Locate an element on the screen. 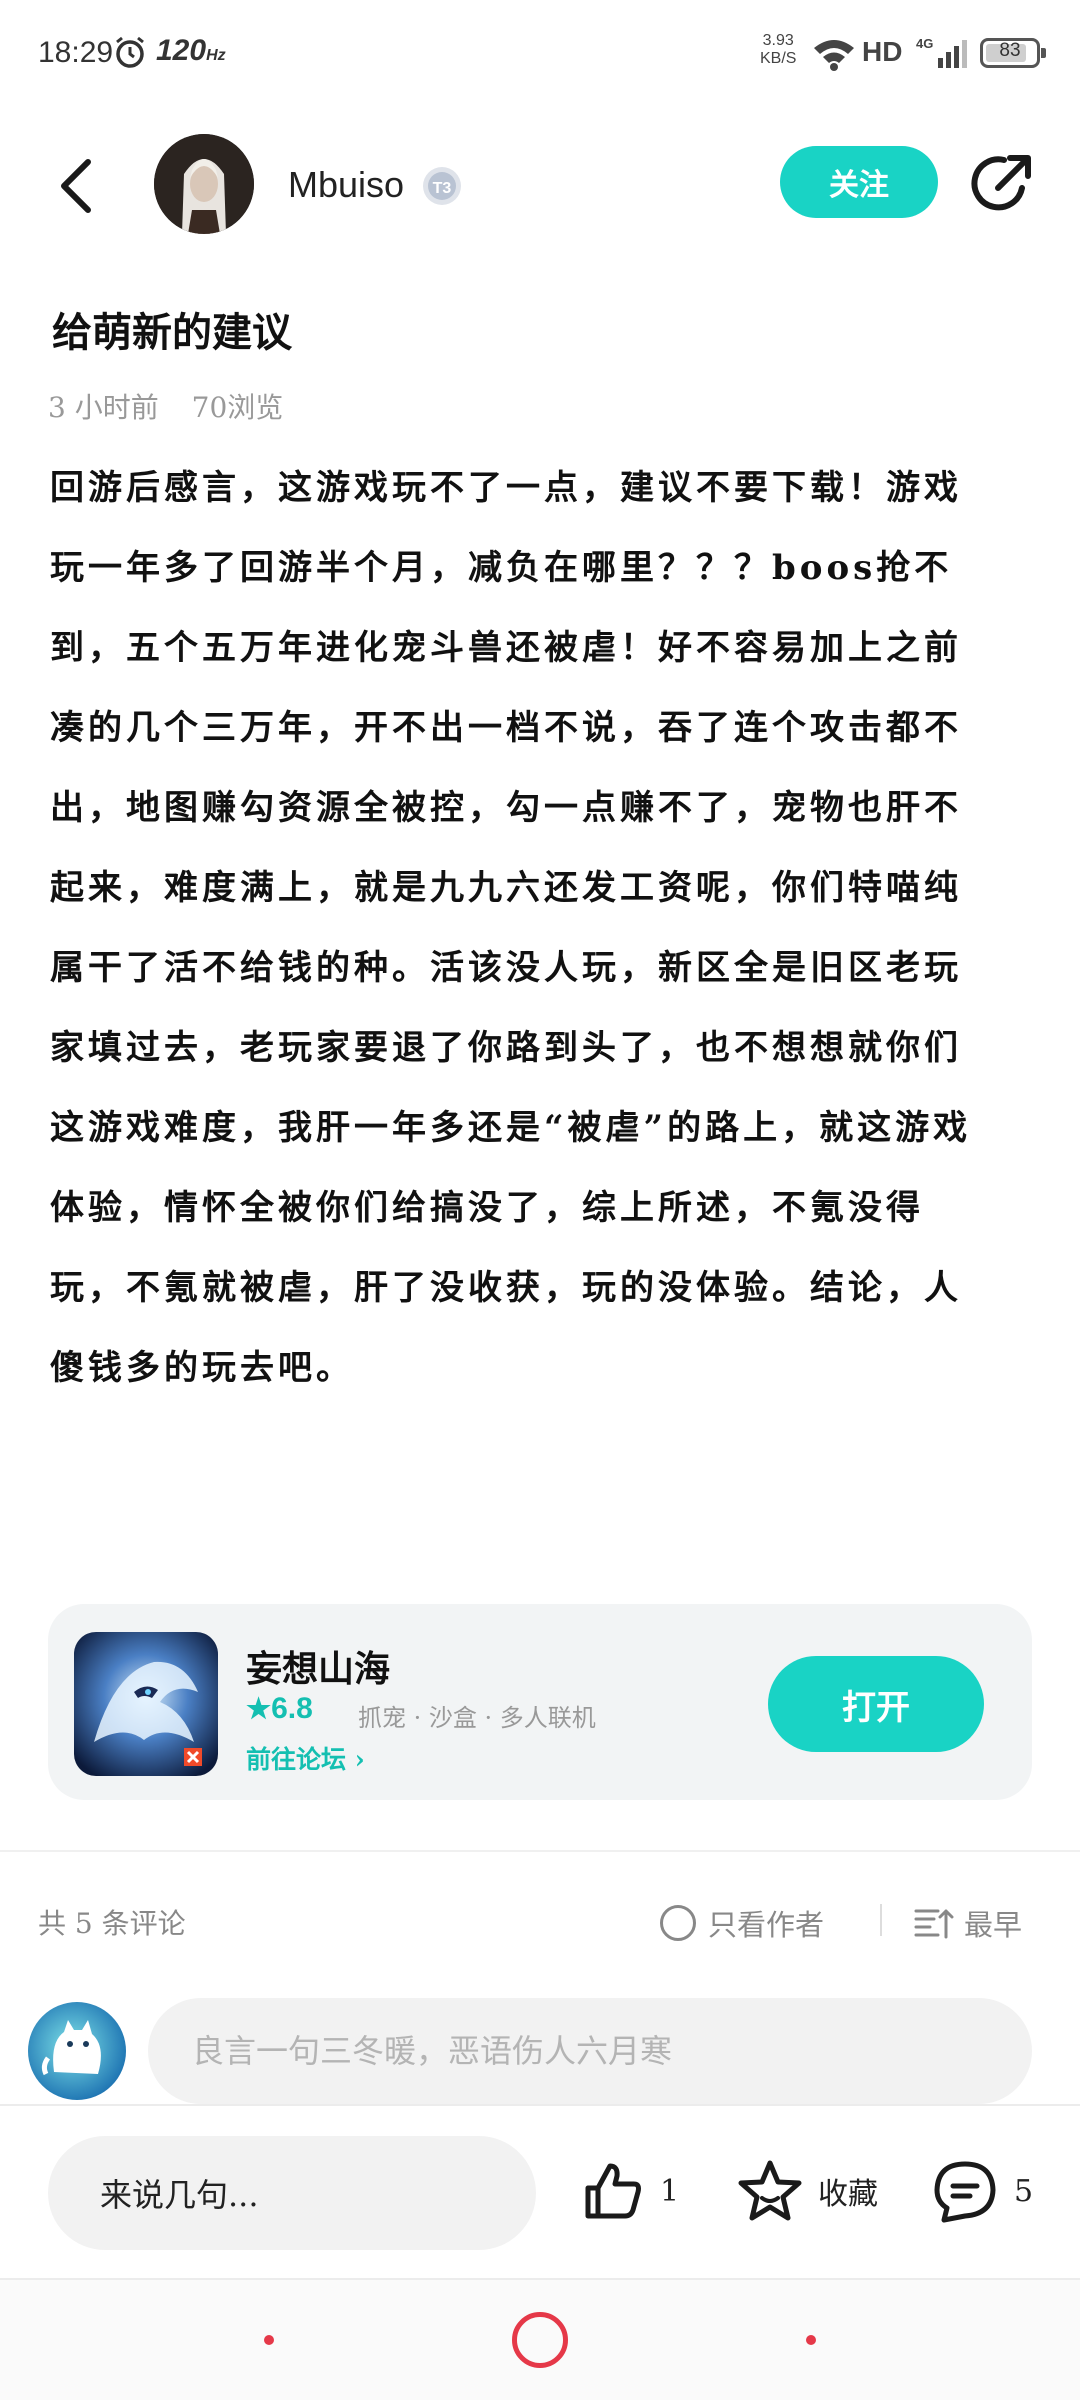  game-rating: ★6.8 is located at coordinates (279, 1708).